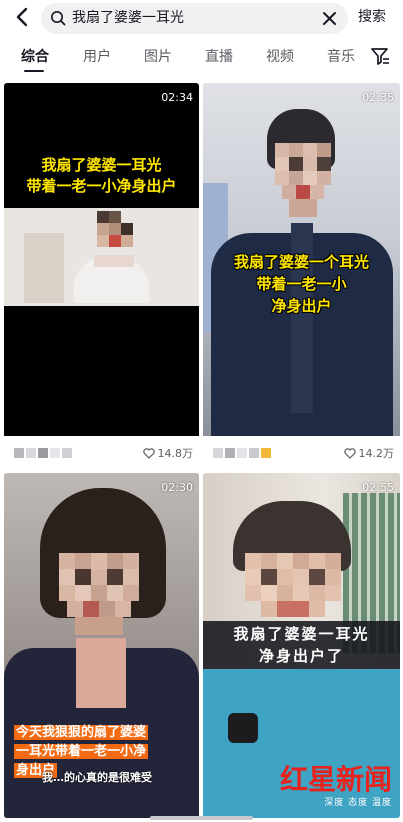 The width and height of the screenshot is (403, 822). What do you see at coordinates (177, 97) in the screenshot?
I see `video-duration: 02:34` at bounding box center [177, 97].